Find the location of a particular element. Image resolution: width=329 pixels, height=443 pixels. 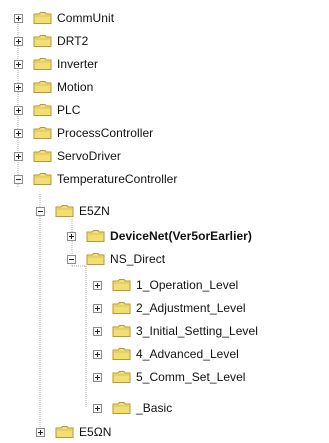

tree-node-comm-set-level: 5_Comm_Set_Level is located at coordinates (169, 377).